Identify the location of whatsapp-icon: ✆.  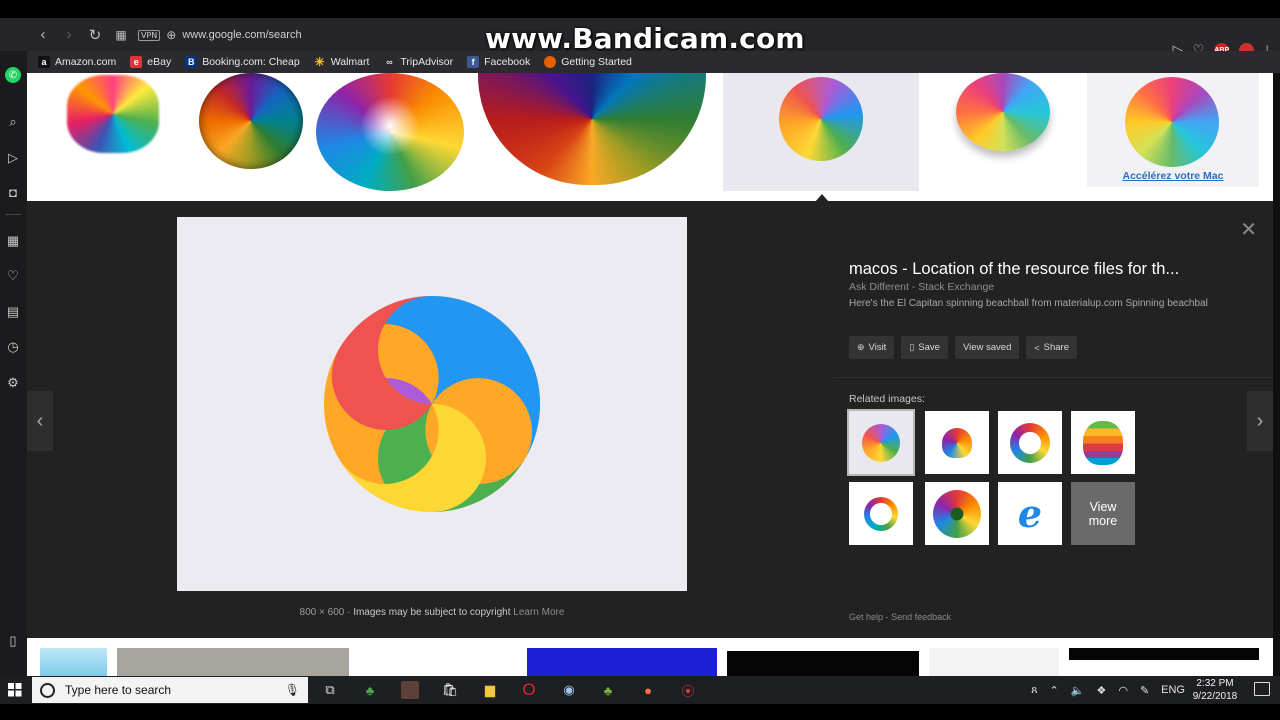
(13, 75).